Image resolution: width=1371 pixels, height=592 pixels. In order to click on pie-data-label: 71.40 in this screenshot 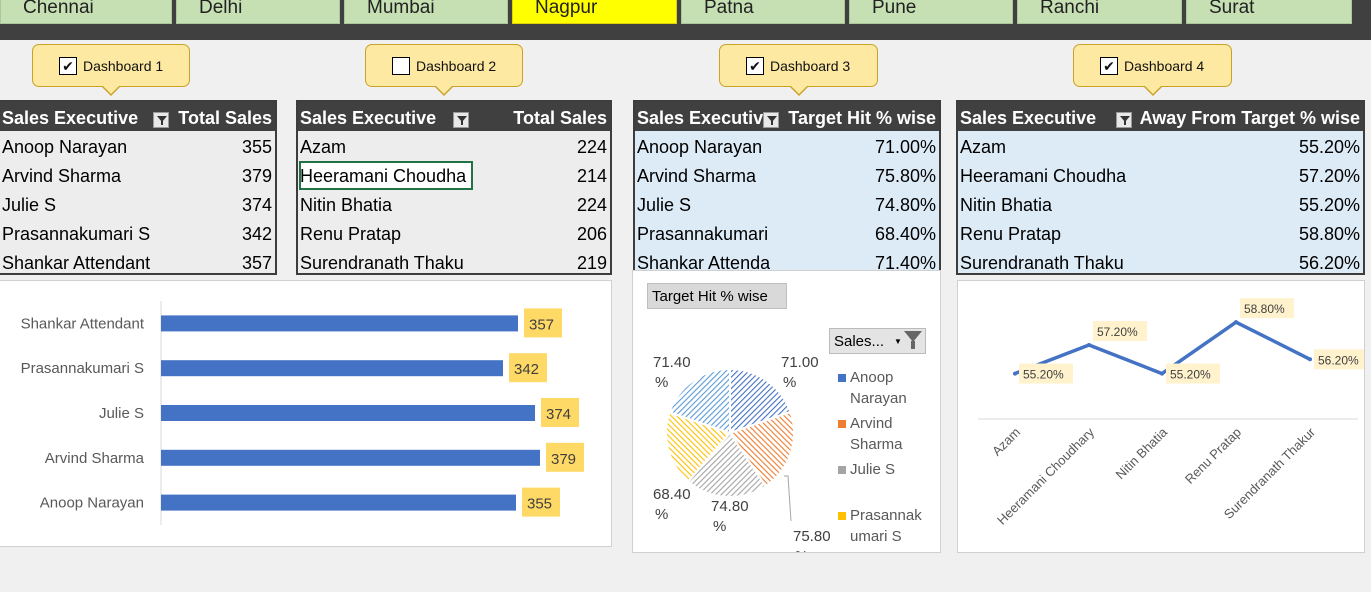, I will do `click(672, 362)`.